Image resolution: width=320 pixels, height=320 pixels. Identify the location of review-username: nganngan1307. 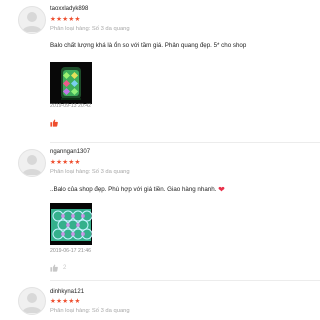
(70, 152).